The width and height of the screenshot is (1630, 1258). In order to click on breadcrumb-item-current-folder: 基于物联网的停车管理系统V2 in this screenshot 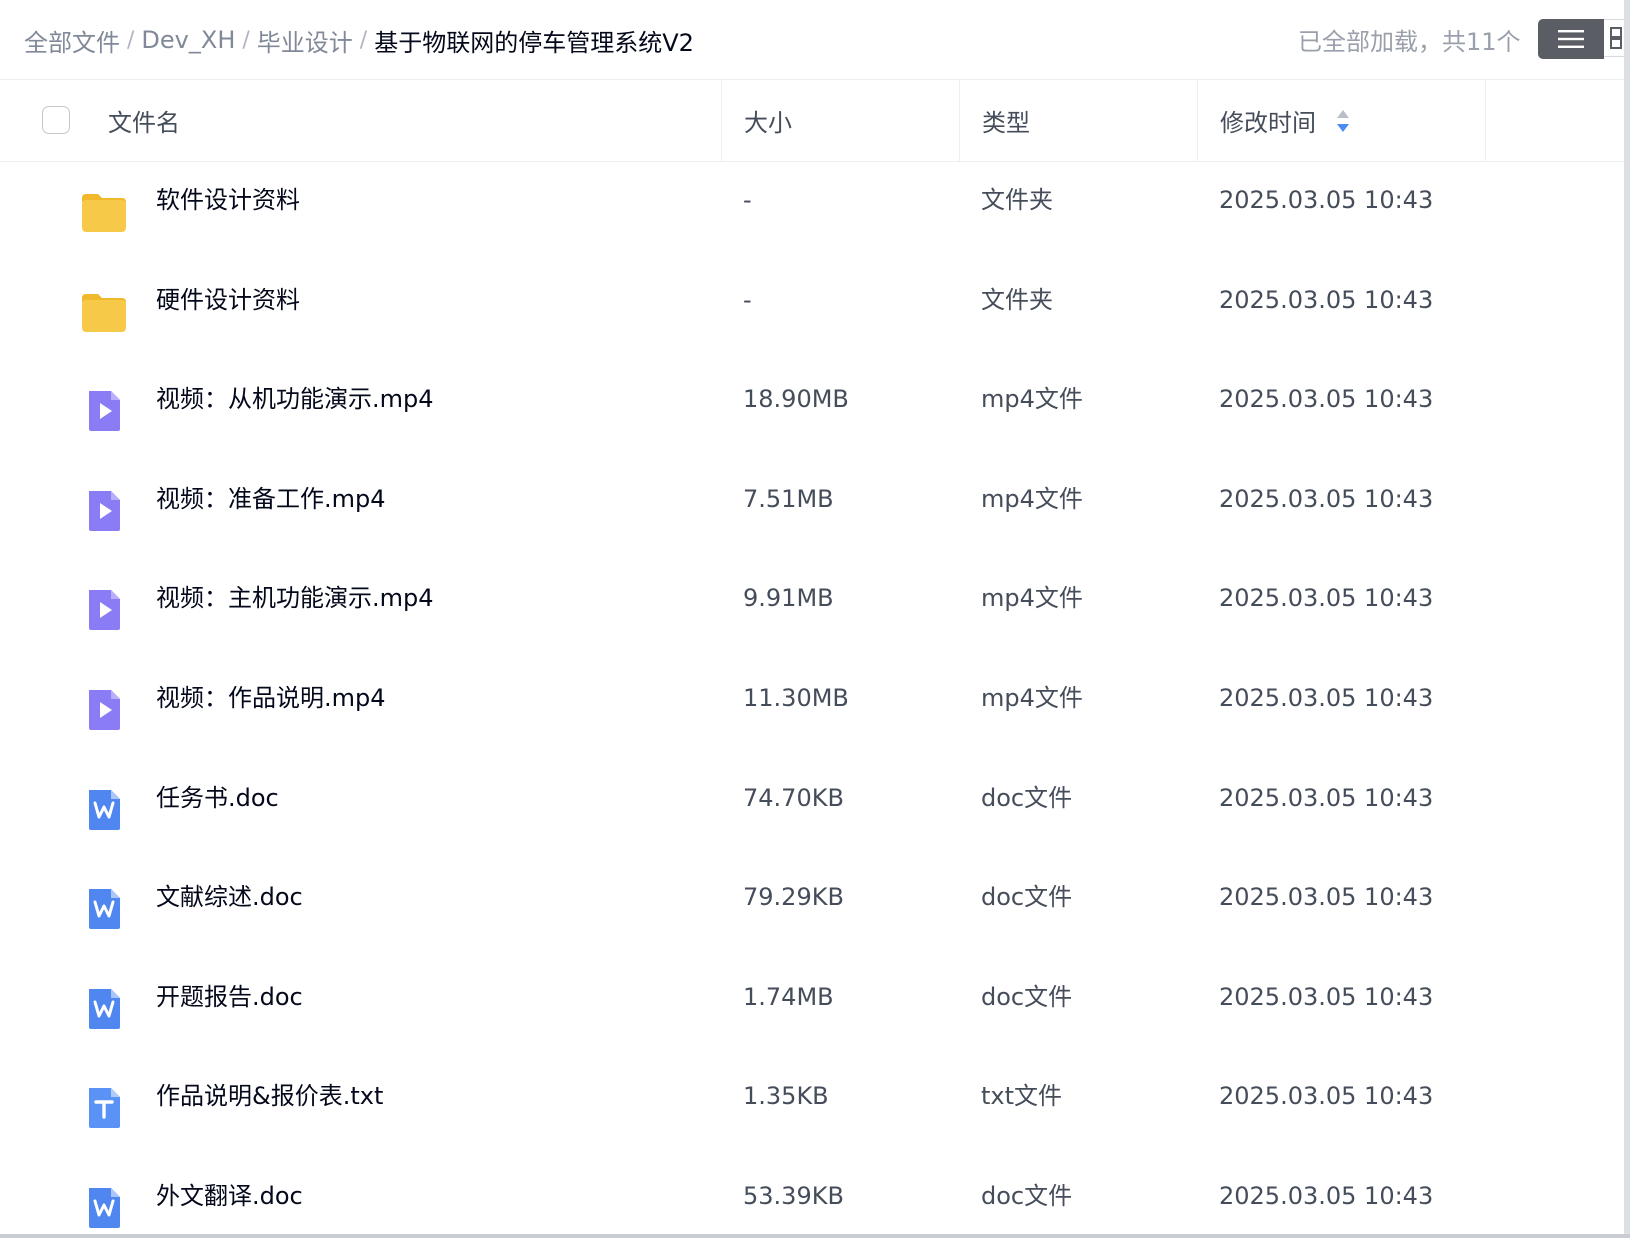, I will do `click(534, 42)`.